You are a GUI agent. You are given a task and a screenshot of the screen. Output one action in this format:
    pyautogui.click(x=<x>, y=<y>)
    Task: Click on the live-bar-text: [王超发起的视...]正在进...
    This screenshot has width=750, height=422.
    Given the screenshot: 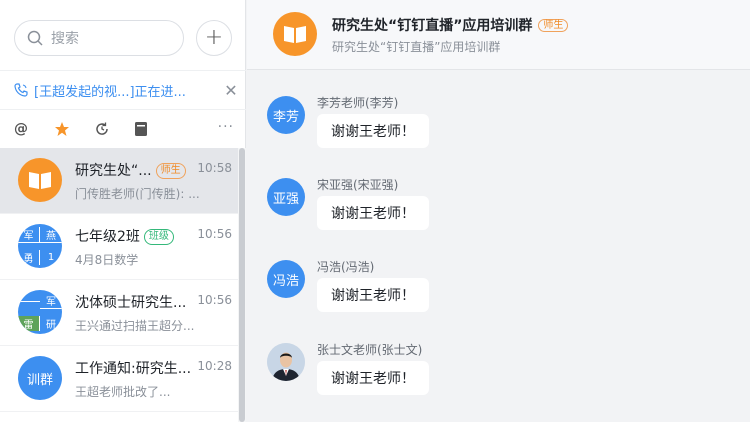 What is the action you would take?
    pyautogui.click(x=110, y=92)
    